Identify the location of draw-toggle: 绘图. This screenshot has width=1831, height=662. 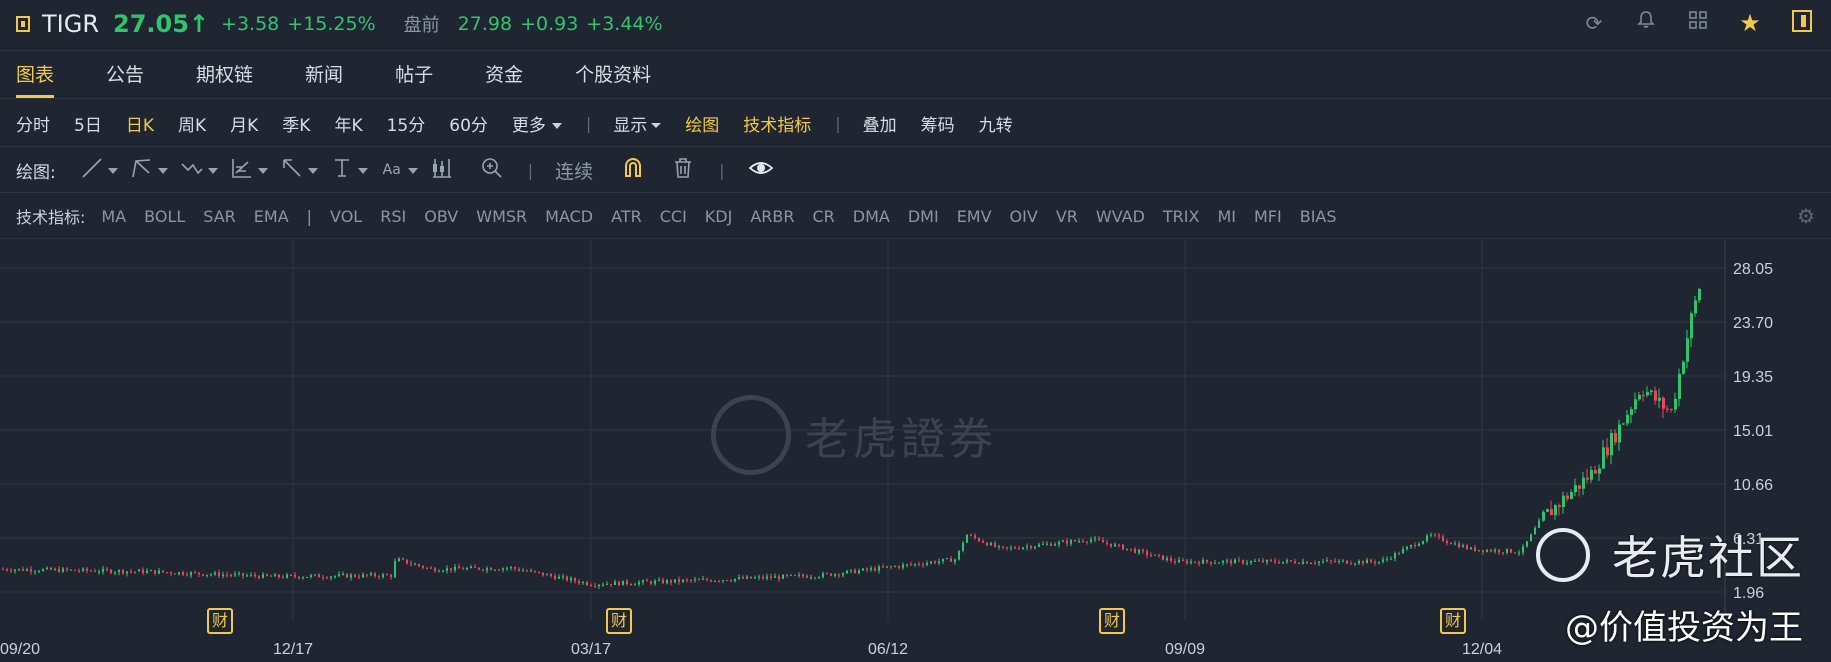
(702, 123).